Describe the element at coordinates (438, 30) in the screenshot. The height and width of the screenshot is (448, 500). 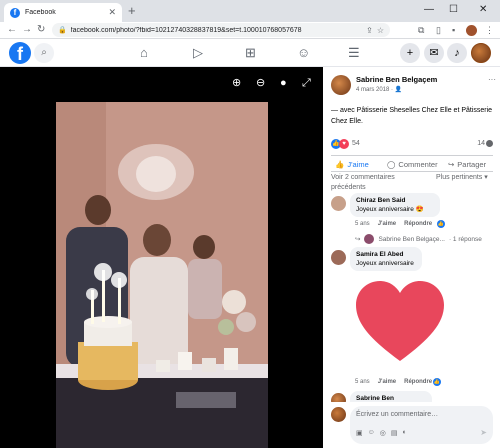
I see `side-panel-icon: ▯` at that location.